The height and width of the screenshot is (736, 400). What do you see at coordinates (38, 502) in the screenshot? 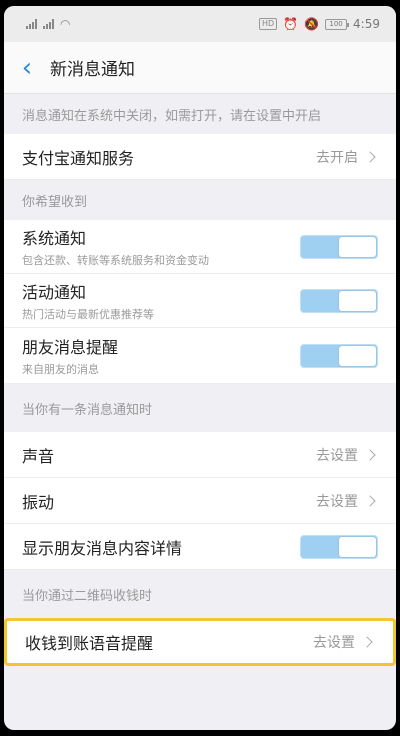
I see `vibration-label: 振动` at bounding box center [38, 502].